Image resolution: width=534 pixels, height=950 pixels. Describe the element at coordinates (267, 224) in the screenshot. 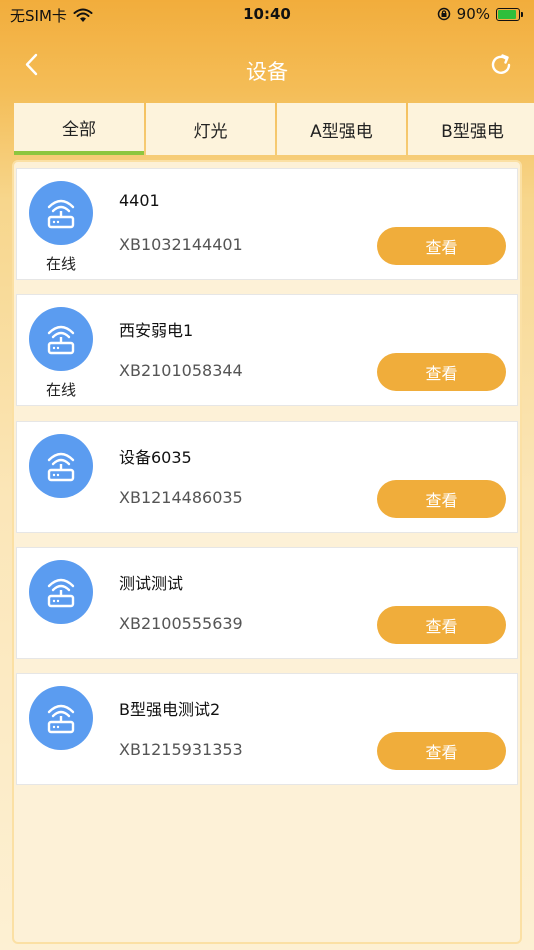

I see `device-card: 在线 4401 XB1032144401 查看` at that location.